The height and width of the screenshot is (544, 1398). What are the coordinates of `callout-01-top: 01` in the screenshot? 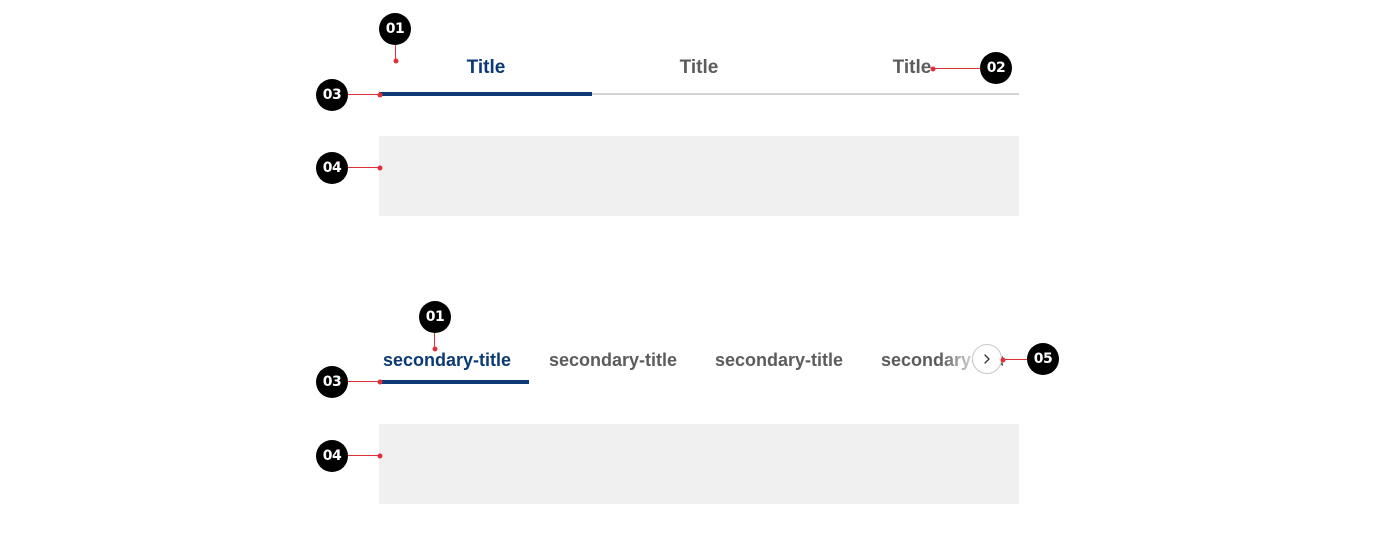 It's located at (395, 29).